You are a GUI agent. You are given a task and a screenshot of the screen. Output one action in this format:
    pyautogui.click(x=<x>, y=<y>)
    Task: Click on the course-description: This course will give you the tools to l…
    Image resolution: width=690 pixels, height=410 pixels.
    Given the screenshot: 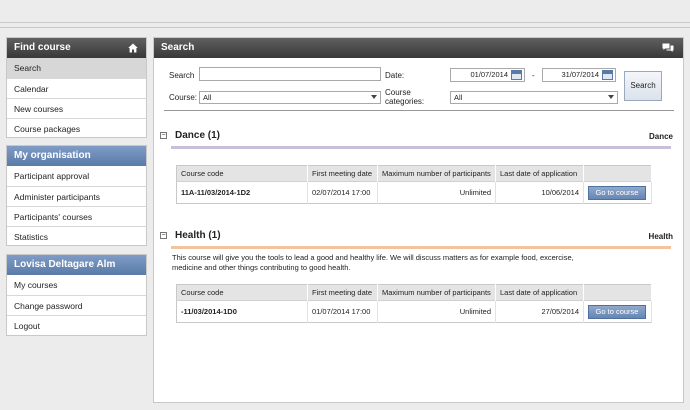 What is the action you would take?
    pyautogui.click(x=373, y=262)
    